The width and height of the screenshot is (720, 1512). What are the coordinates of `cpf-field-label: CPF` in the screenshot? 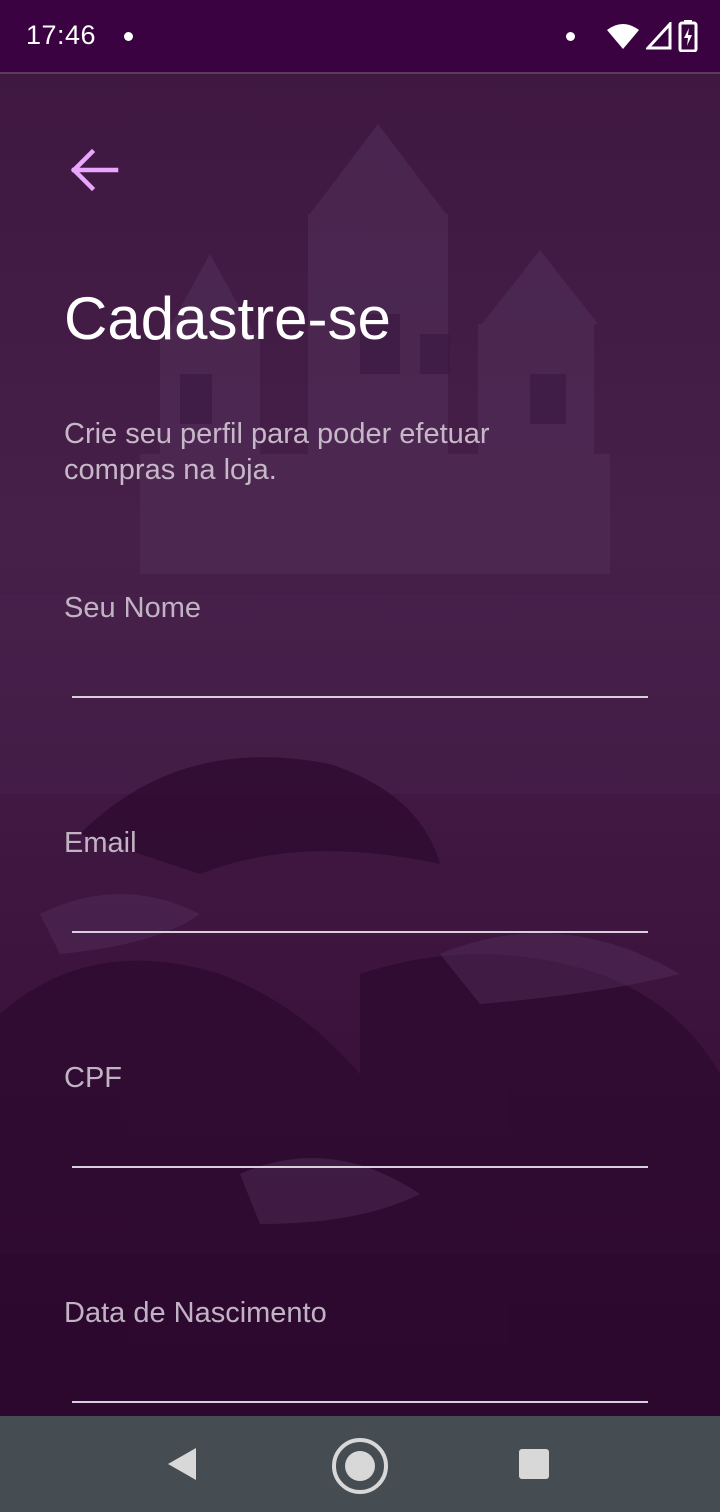 It's located at (93, 1078).